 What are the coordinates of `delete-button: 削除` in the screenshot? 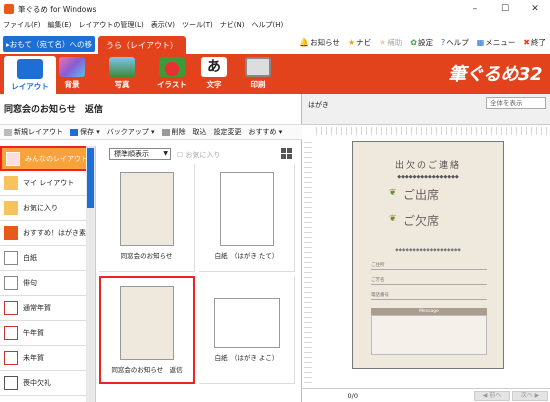 It's located at (173, 132).